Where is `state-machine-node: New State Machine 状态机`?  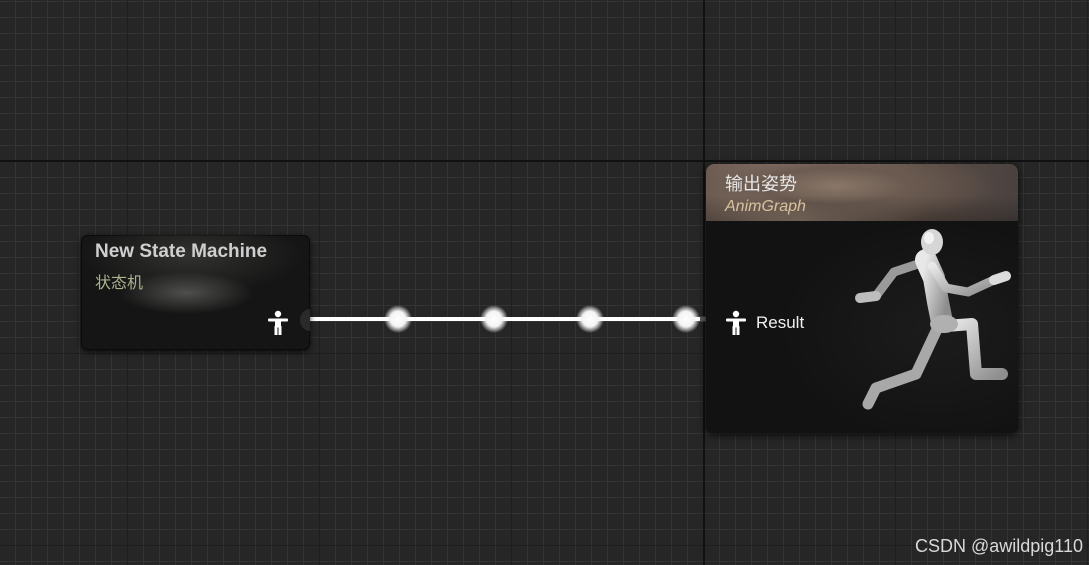
state-machine-node: New State Machine 状态机 is located at coordinates (195, 292).